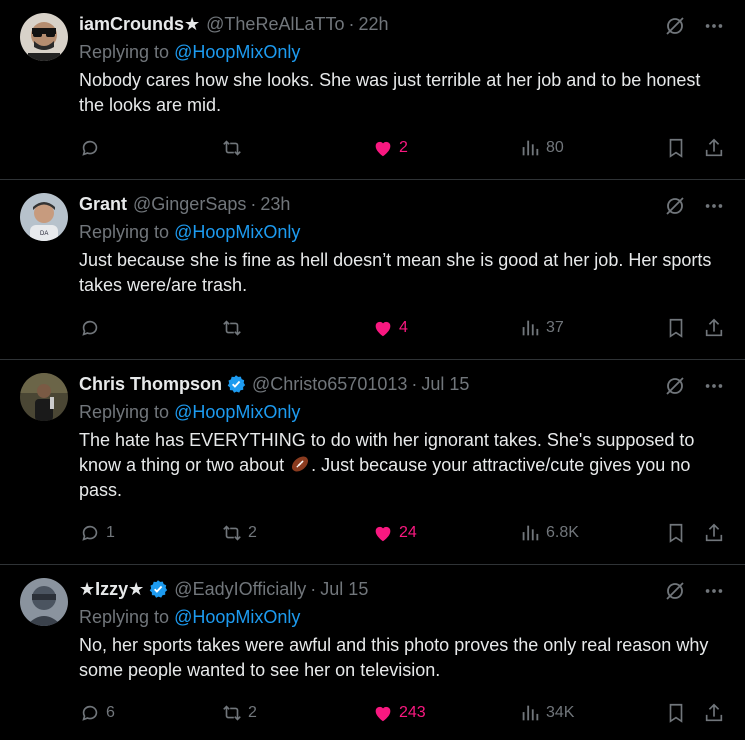 Image resolution: width=745 pixels, height=740 pixels. I want to click on view-count: 80, so click(555, 147).